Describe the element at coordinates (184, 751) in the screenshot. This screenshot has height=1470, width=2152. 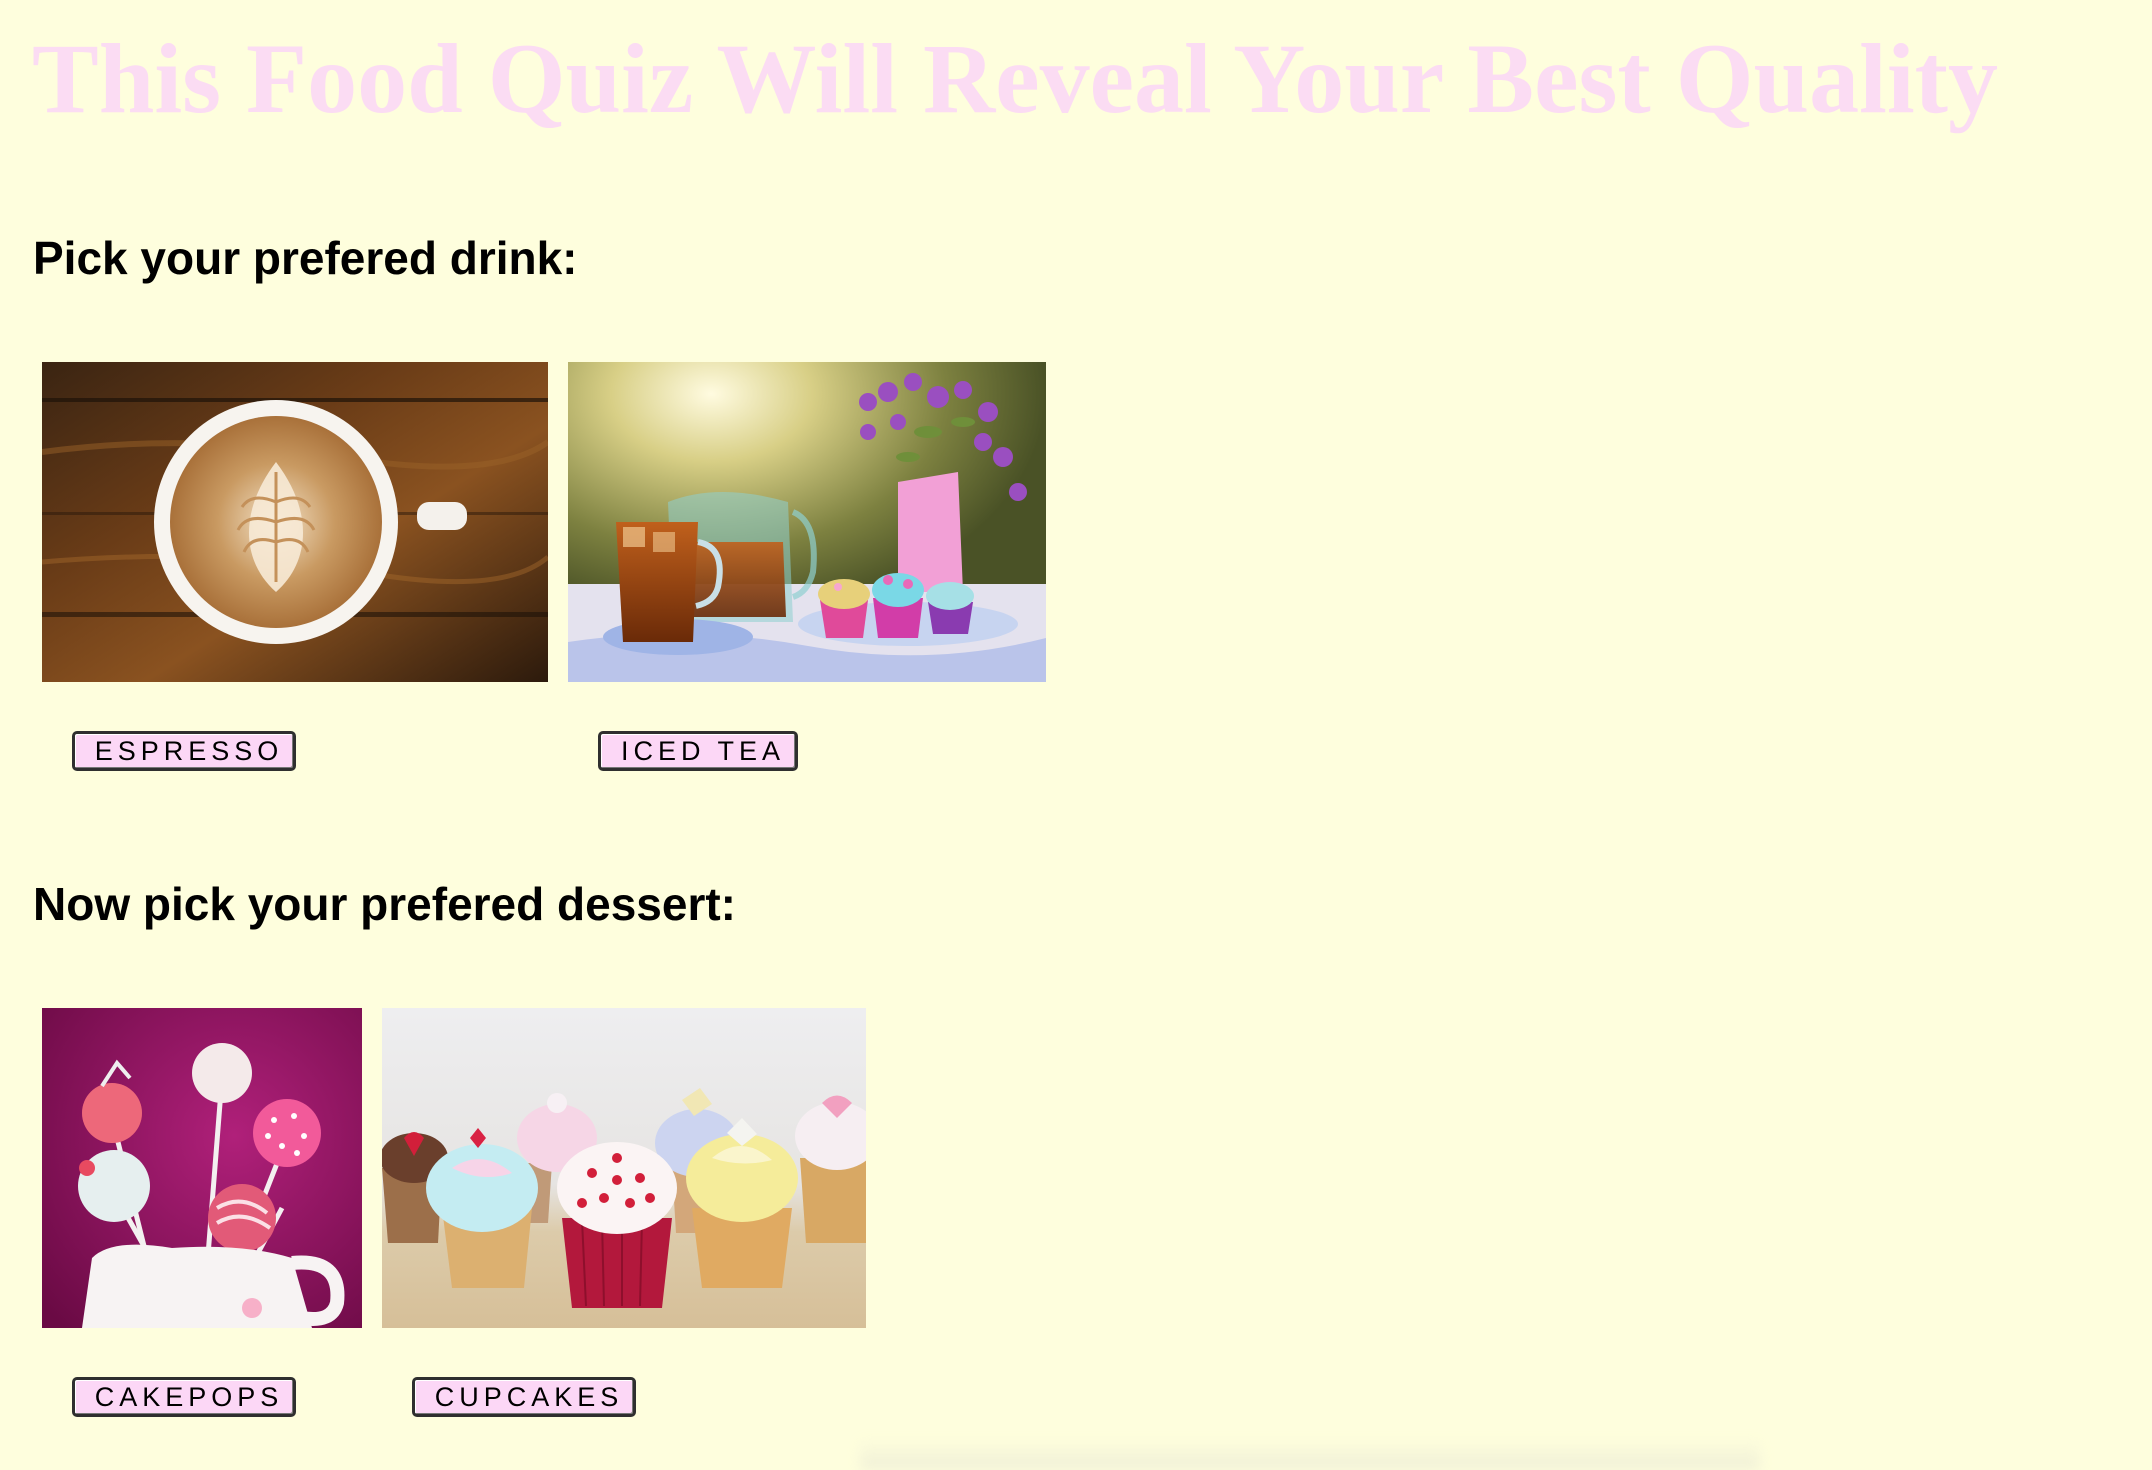
I see `espresso-button: ESPRESSO` at that location.